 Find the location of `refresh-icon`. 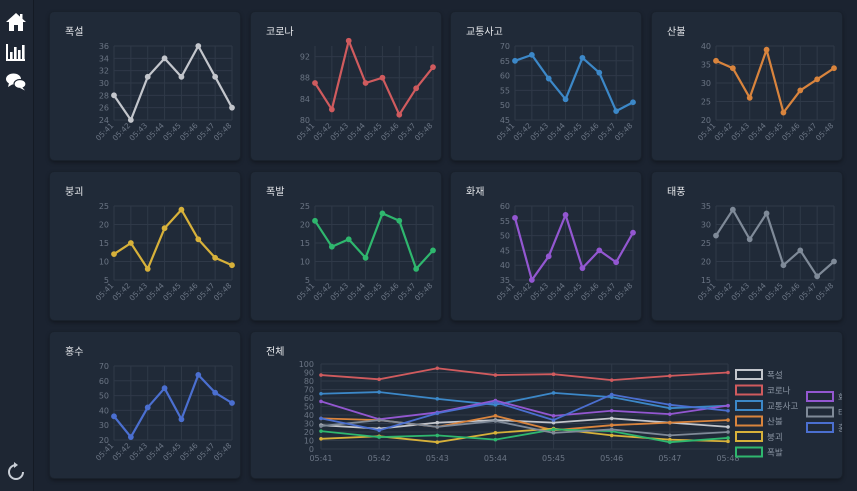

refresh-icon is located at coordinates (16, 472).